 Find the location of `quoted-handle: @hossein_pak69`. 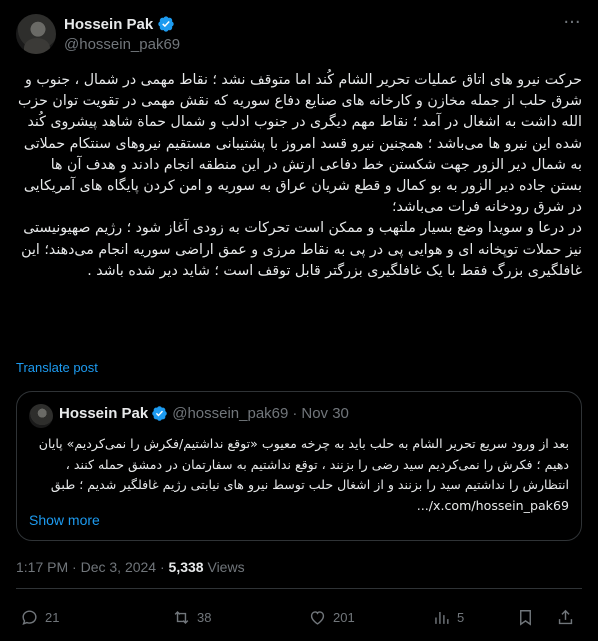

quoted-handle: @hossein_pak69 is located at coordinates (230, 413).